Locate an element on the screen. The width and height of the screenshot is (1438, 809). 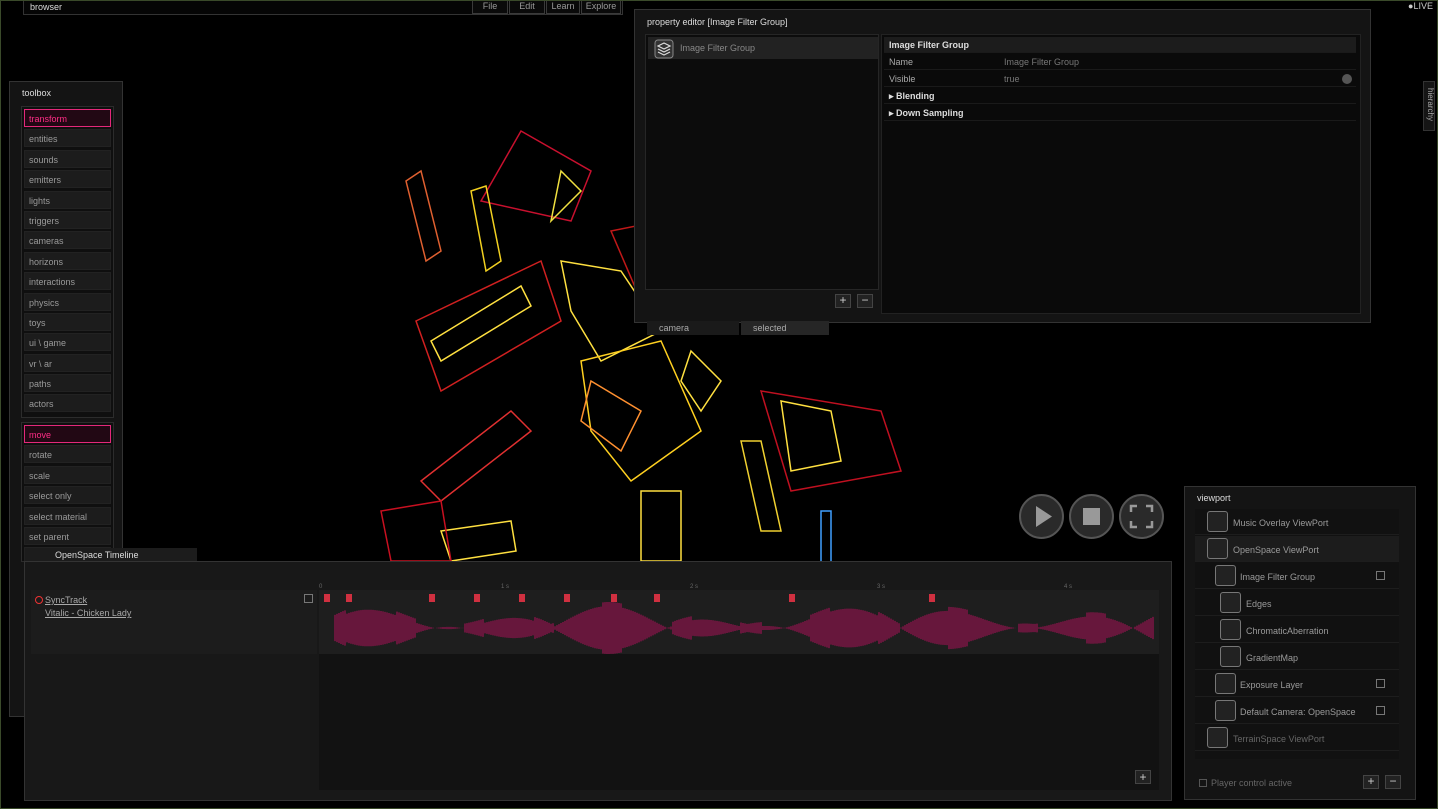
viewport-item-terrainspace: TerrainSpace ViewPort is located at coordinates (1297, 738).